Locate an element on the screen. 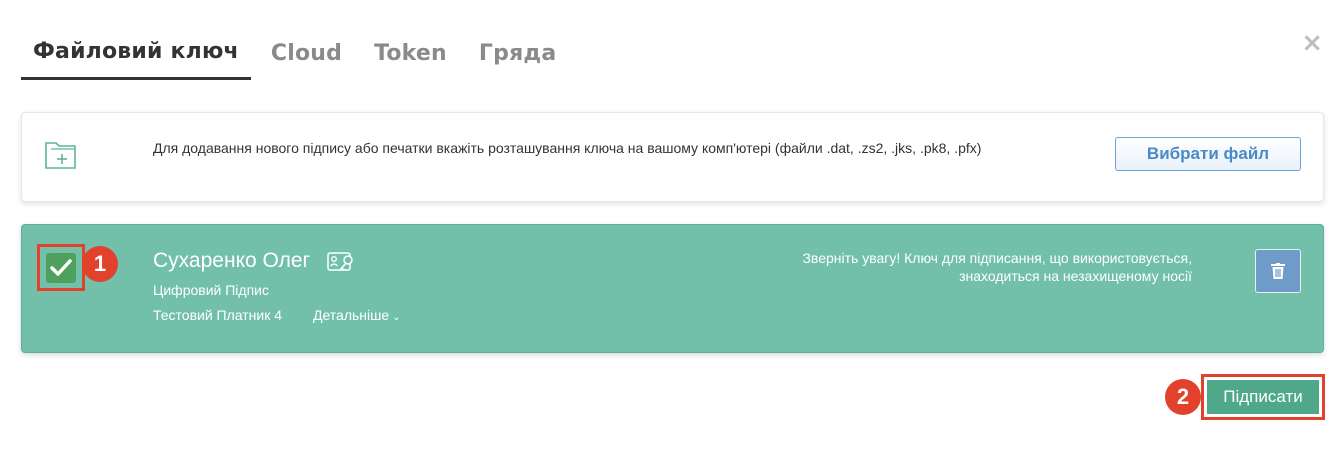 The image size is (1342, 460). key-type: Цифровий Підпис is located at coordinates (211, 290).